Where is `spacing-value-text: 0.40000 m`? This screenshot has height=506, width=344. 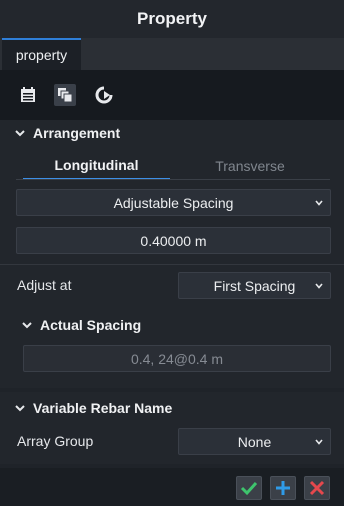
spacing-value-text: 0.40000 m is located at coordinates (173, 240).